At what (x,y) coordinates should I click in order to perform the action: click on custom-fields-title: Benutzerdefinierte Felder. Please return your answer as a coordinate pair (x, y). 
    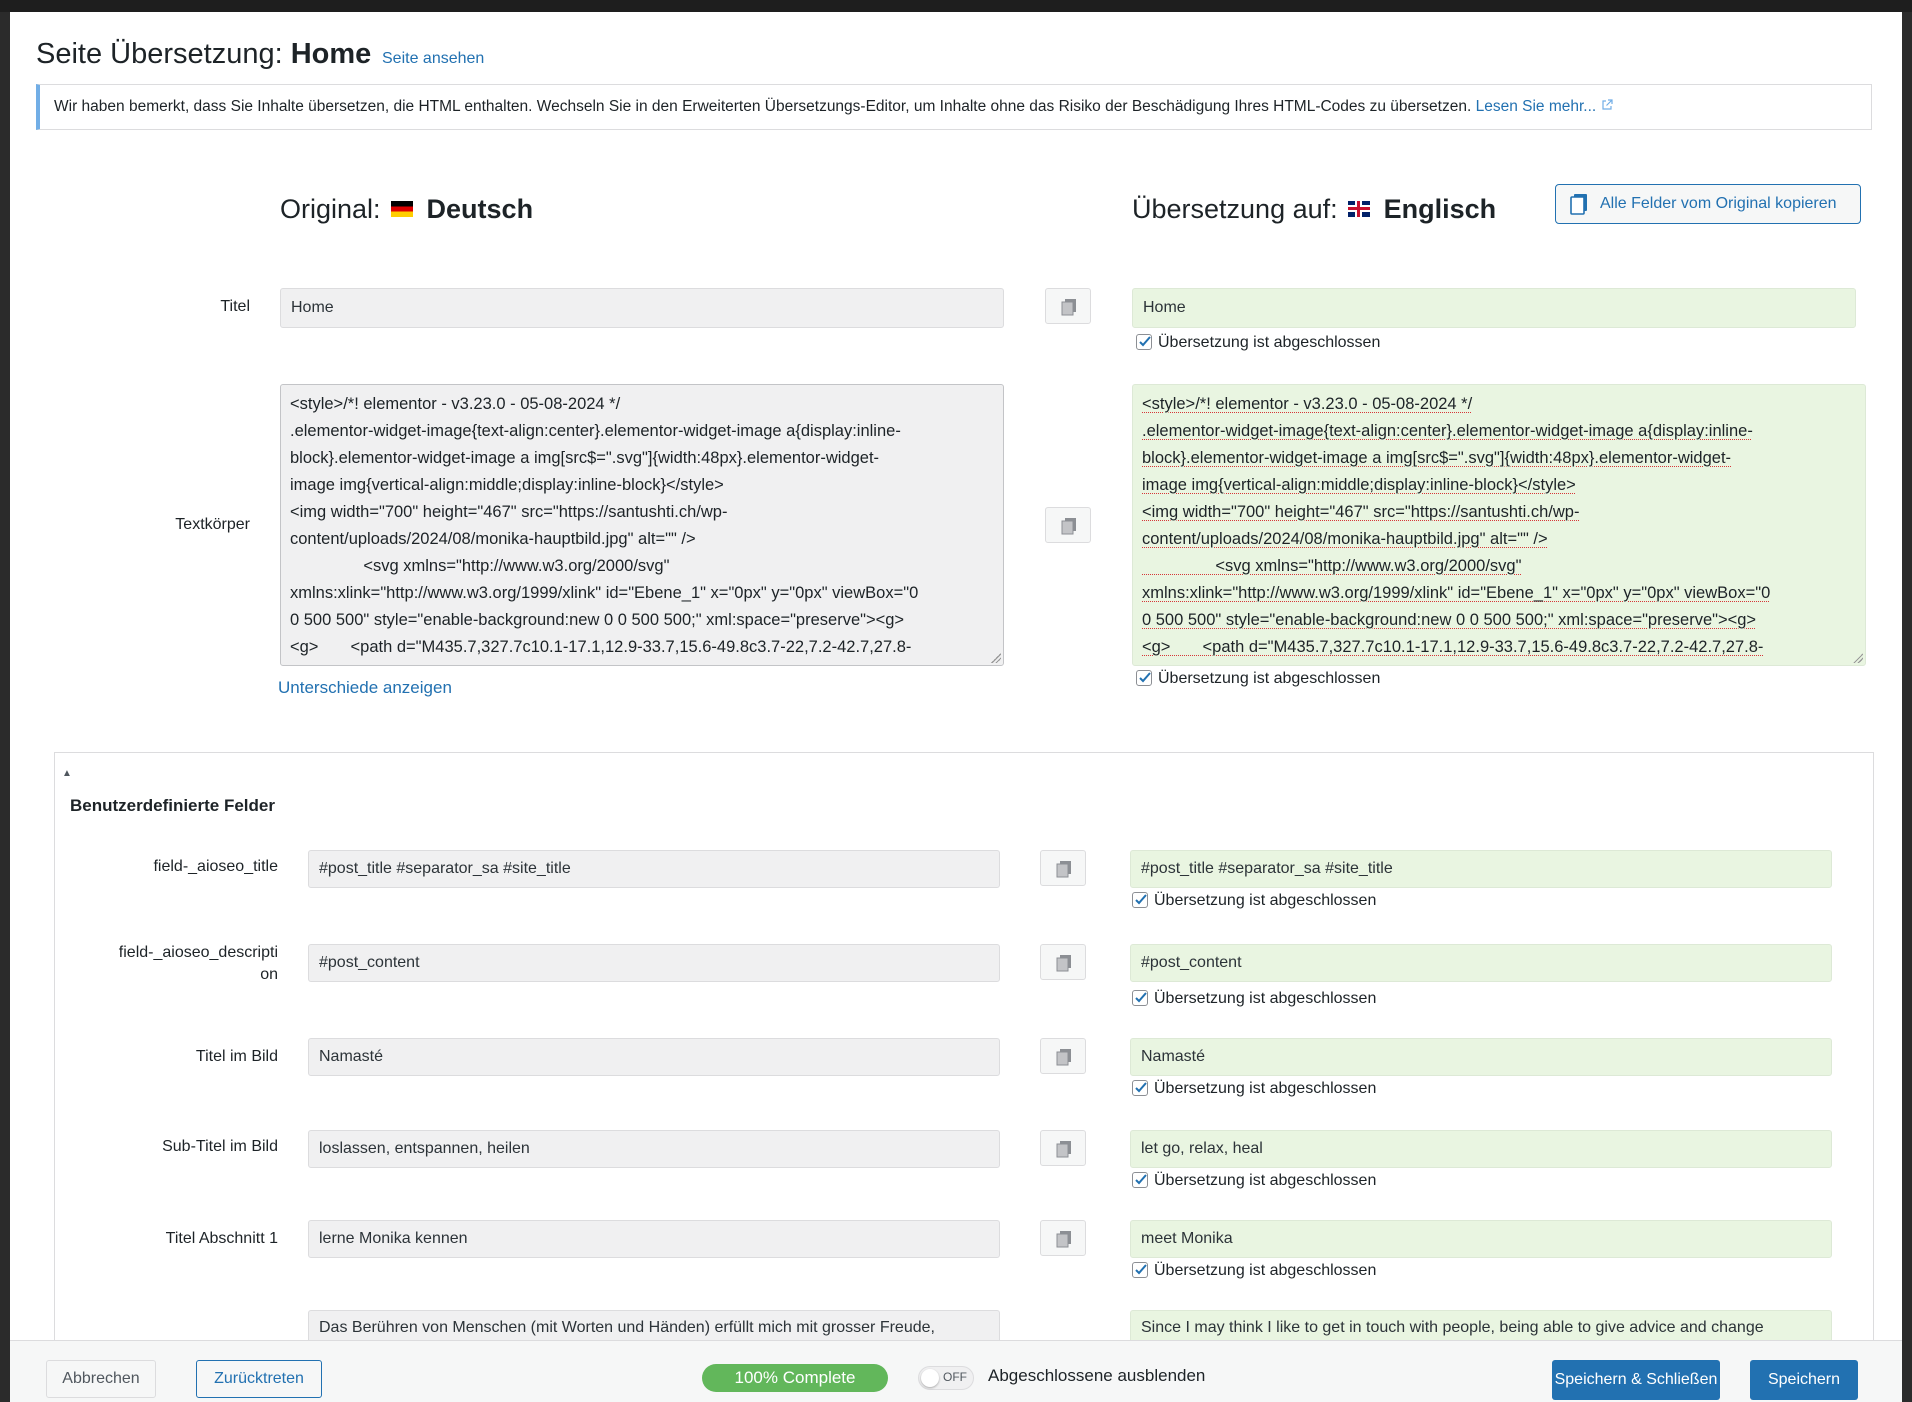
    Looking at the image, I should click on (172, 805).